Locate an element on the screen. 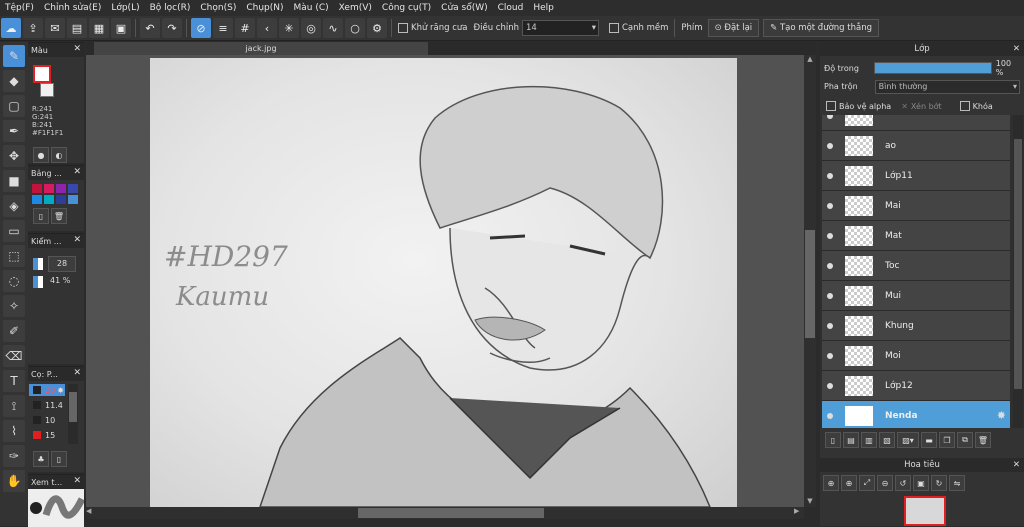 This screenshot has width=1024, height=527. layer-list-scrollbar is located at coordinates (1018, 271).